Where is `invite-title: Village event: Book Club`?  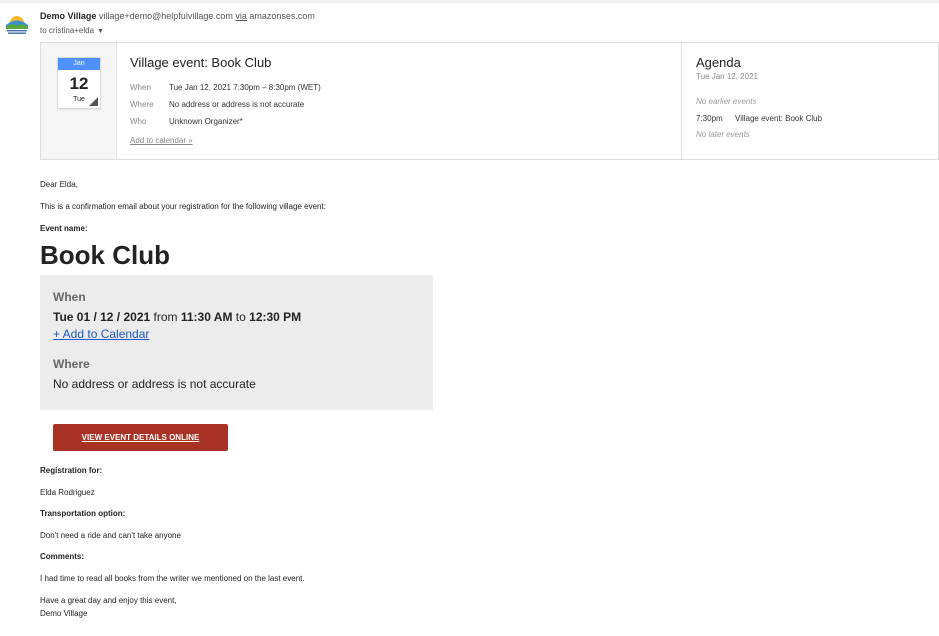 invite-title: Village event: Book Club is located at coordinates (201, 62).